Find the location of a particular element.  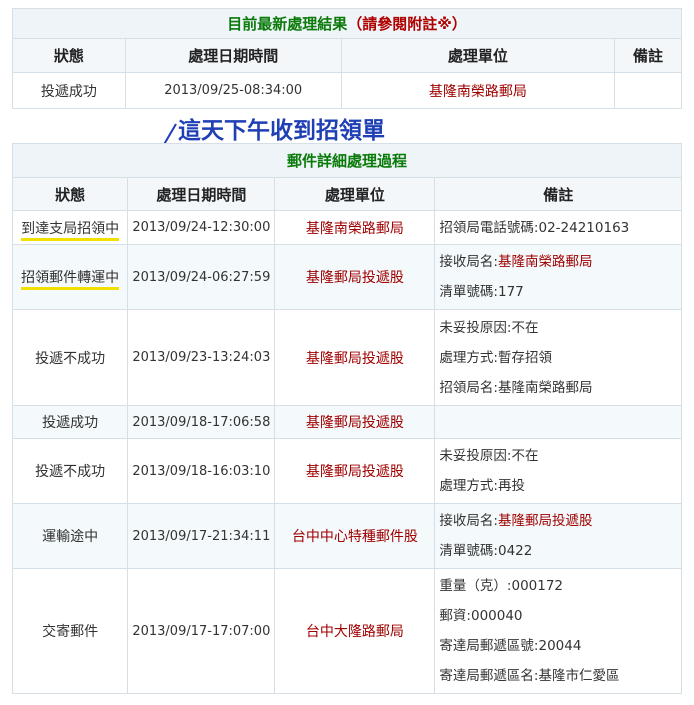

latest-title-text: 目前最新處理結果 is located at coordinates (287, 24).